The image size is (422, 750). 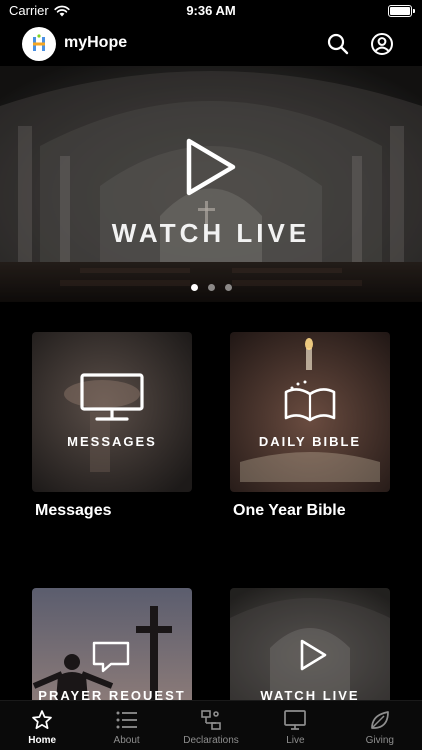 I want to click on tab-bar: Home About Declarations Live Giving, so click(x=211, y=725).